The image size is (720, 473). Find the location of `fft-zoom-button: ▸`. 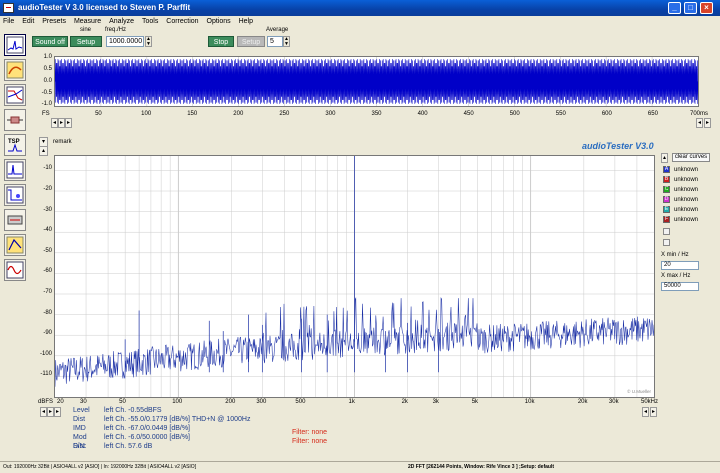

fft-zoom-button: ▸ is located at coordinates (57, 412).